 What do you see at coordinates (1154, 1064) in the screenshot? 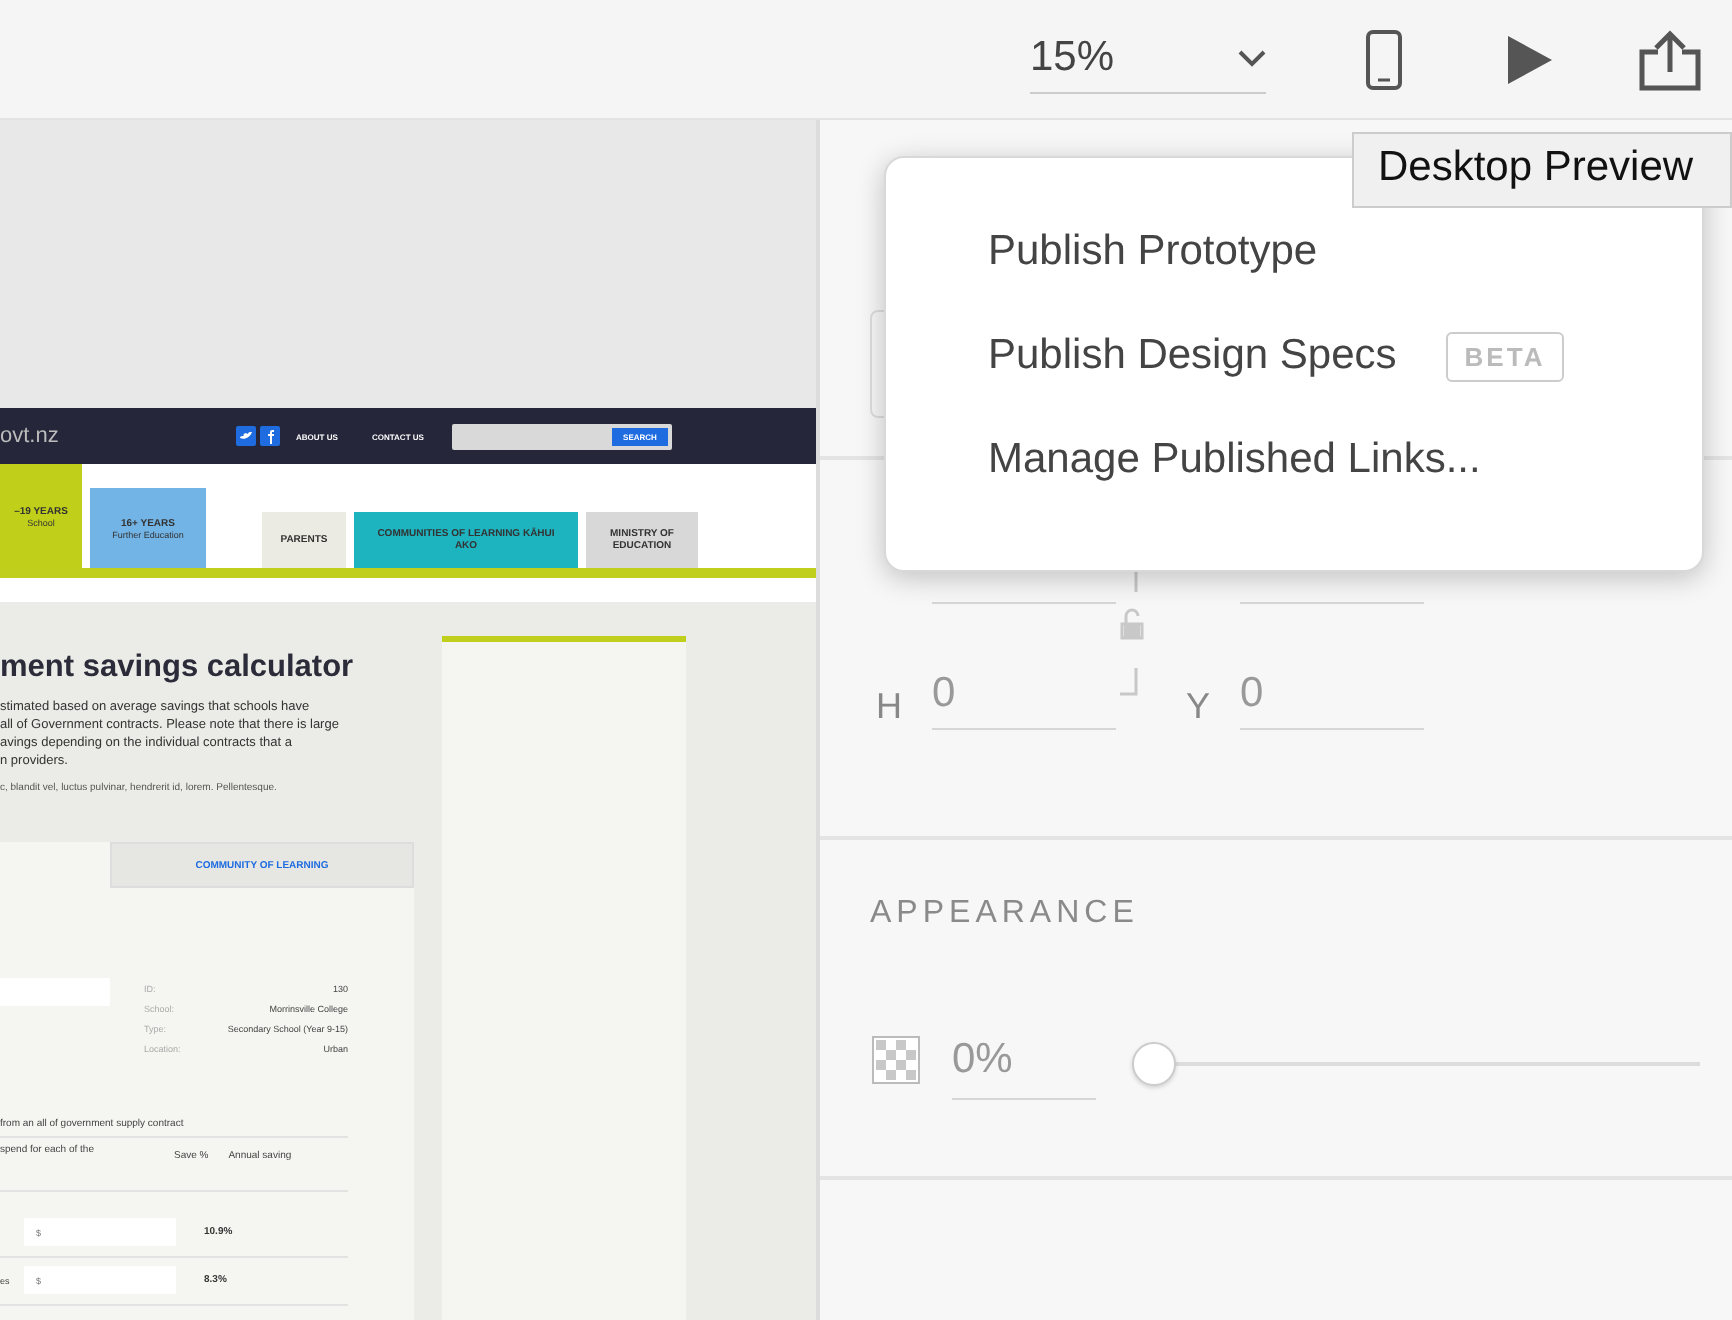
I see `slider-thumb` at bounding box center [1154, 1064].